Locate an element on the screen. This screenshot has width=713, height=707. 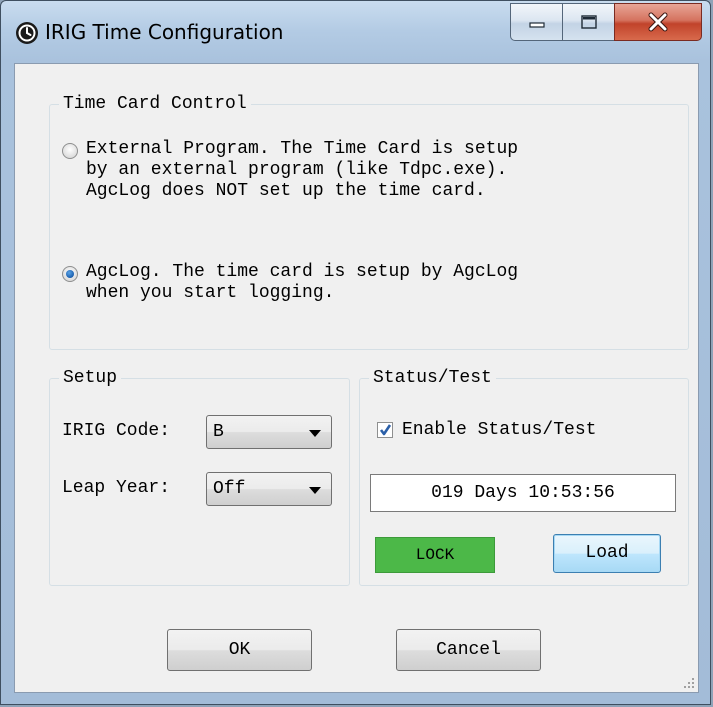
maximize-button is located at coordinates (588, 22).